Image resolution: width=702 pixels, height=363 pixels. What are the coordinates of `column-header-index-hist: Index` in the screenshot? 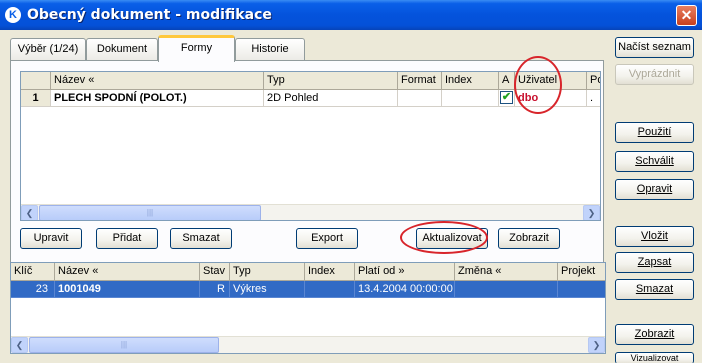 It's located at (330, 272).